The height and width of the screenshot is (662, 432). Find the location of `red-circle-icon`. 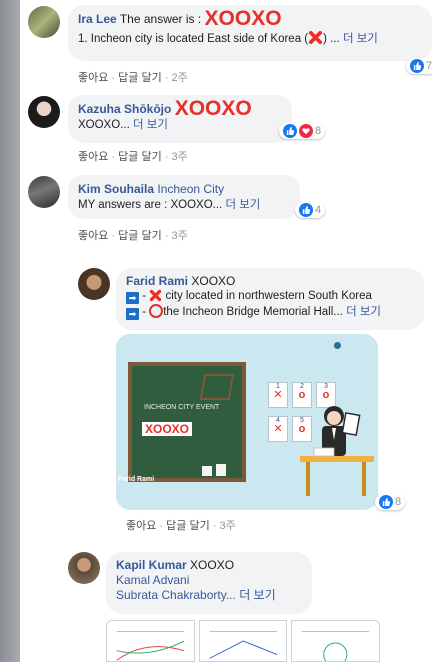

red-circle-icon is located at coordinates (156, 311).